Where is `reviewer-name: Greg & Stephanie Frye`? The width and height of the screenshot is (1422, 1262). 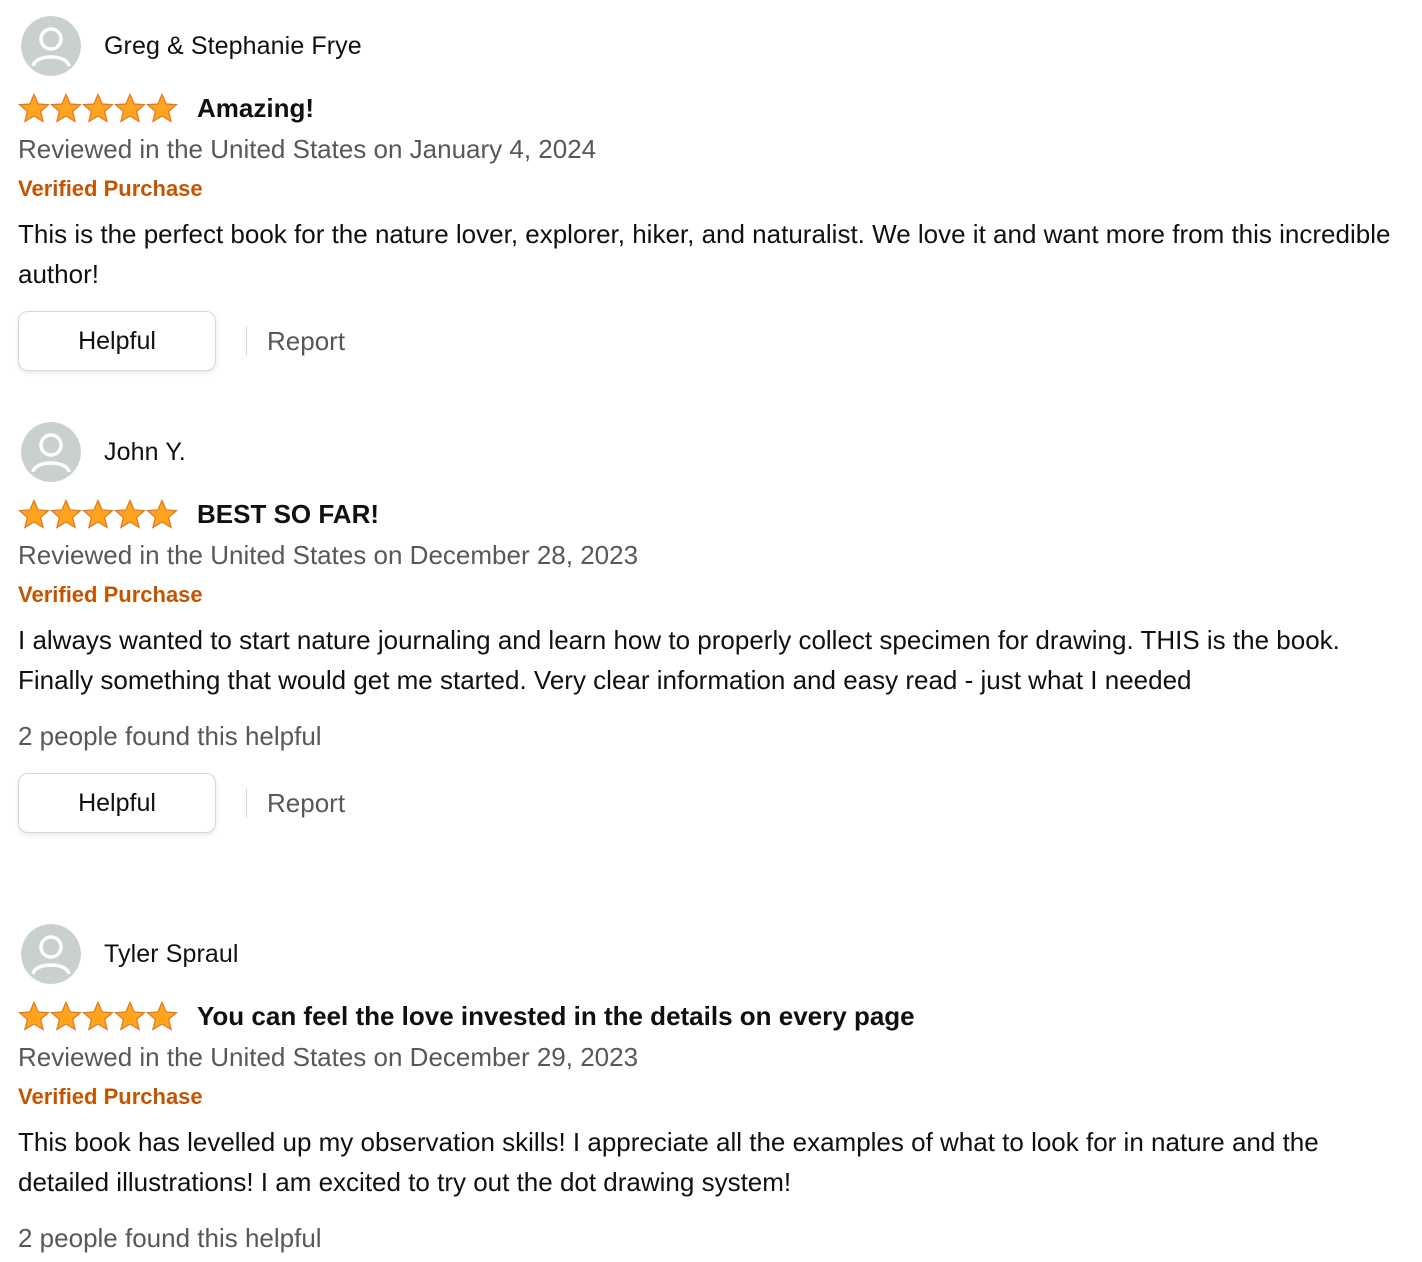
reviewer-name: Greg & Stephanie Frye is located at coordinates (233, 46).